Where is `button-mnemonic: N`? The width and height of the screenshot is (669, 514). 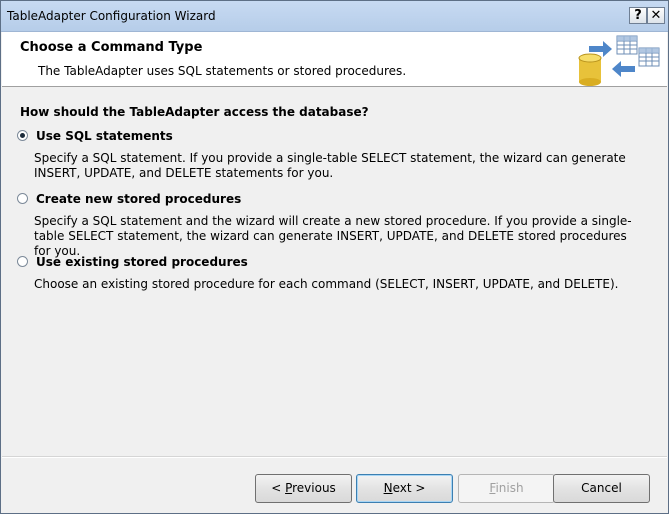
button-mnemonic: N is located at coordinates (388, 488).